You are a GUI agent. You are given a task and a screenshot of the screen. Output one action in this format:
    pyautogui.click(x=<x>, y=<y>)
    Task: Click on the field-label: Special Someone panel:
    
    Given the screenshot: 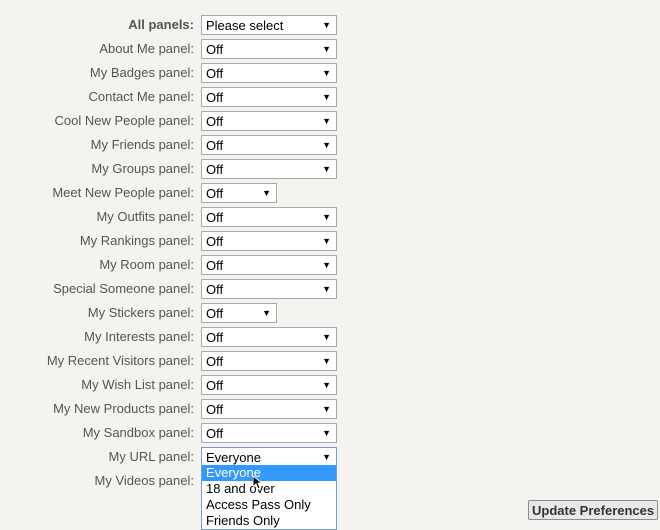 What is the action you would take?
    pyautogui.click(x=123, y=288)
    